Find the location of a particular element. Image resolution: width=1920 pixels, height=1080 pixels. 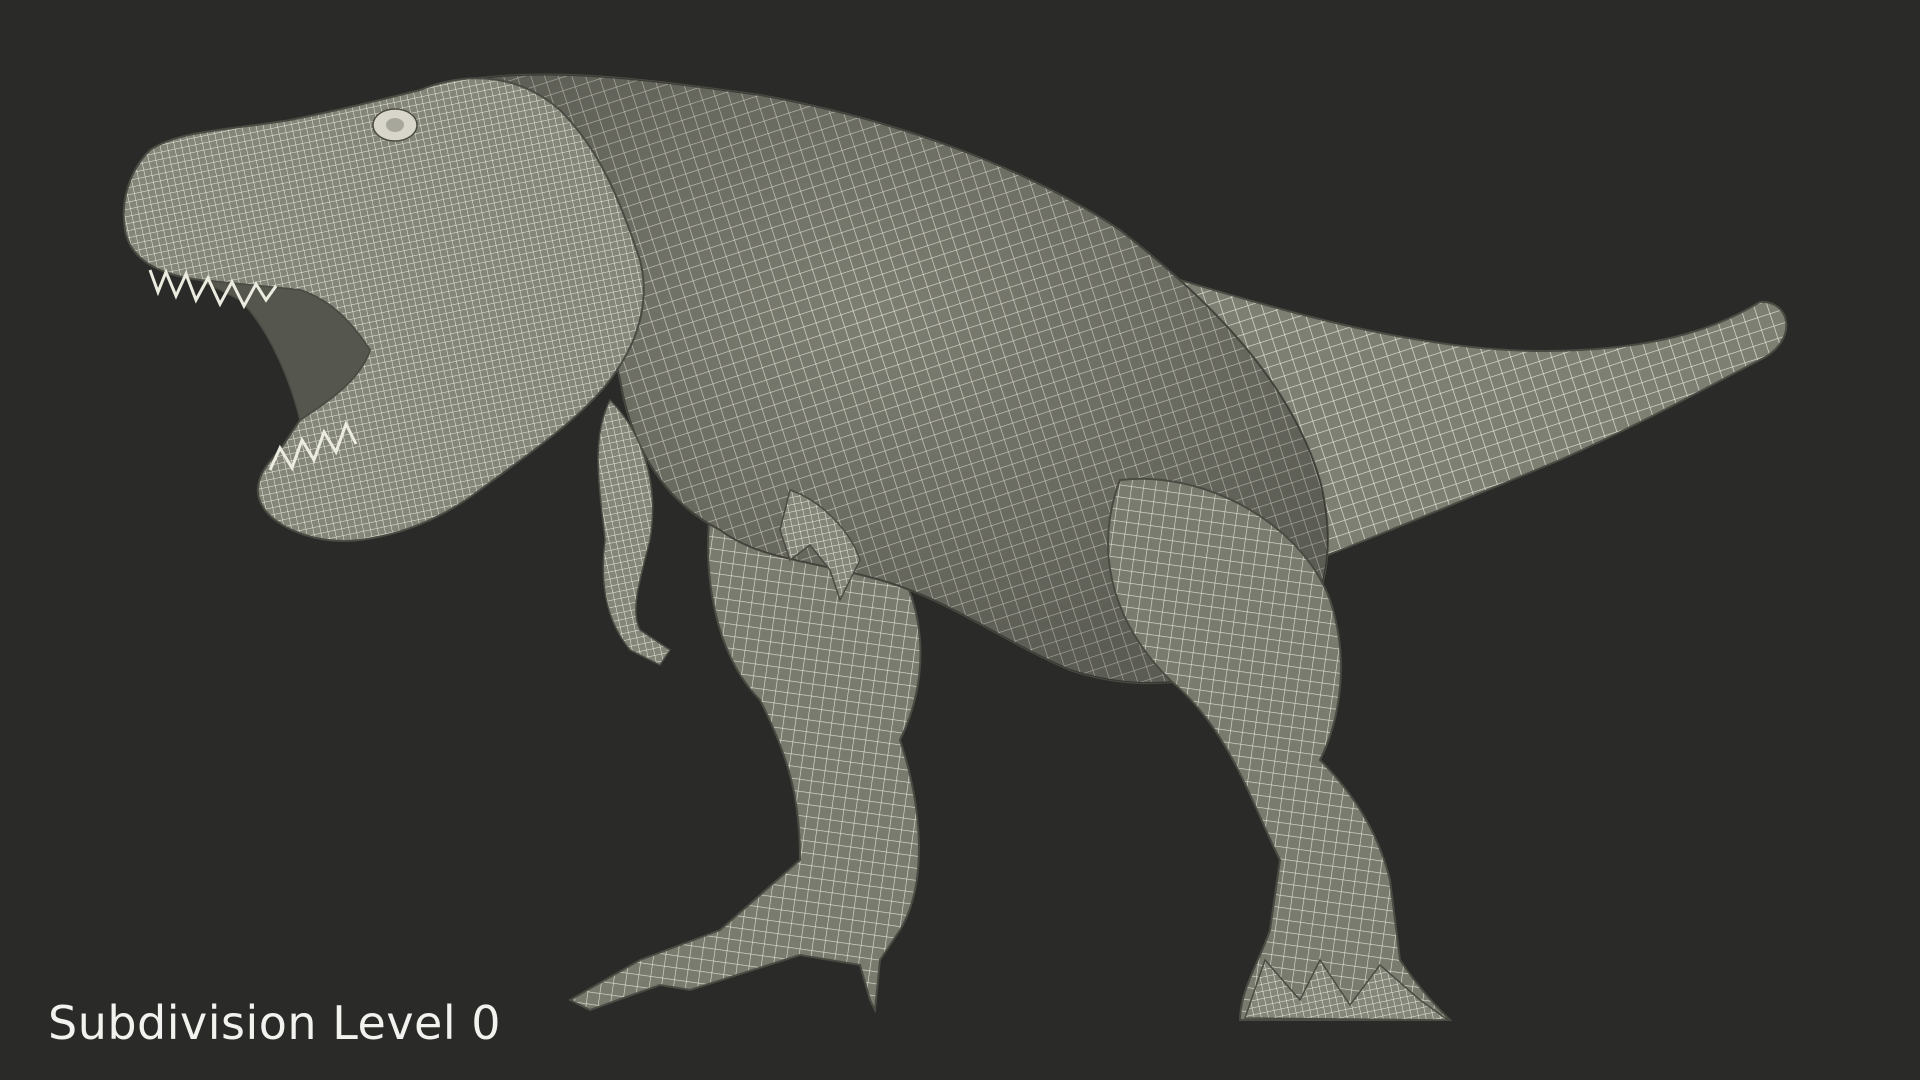

head is located at coordinates (383, 309).